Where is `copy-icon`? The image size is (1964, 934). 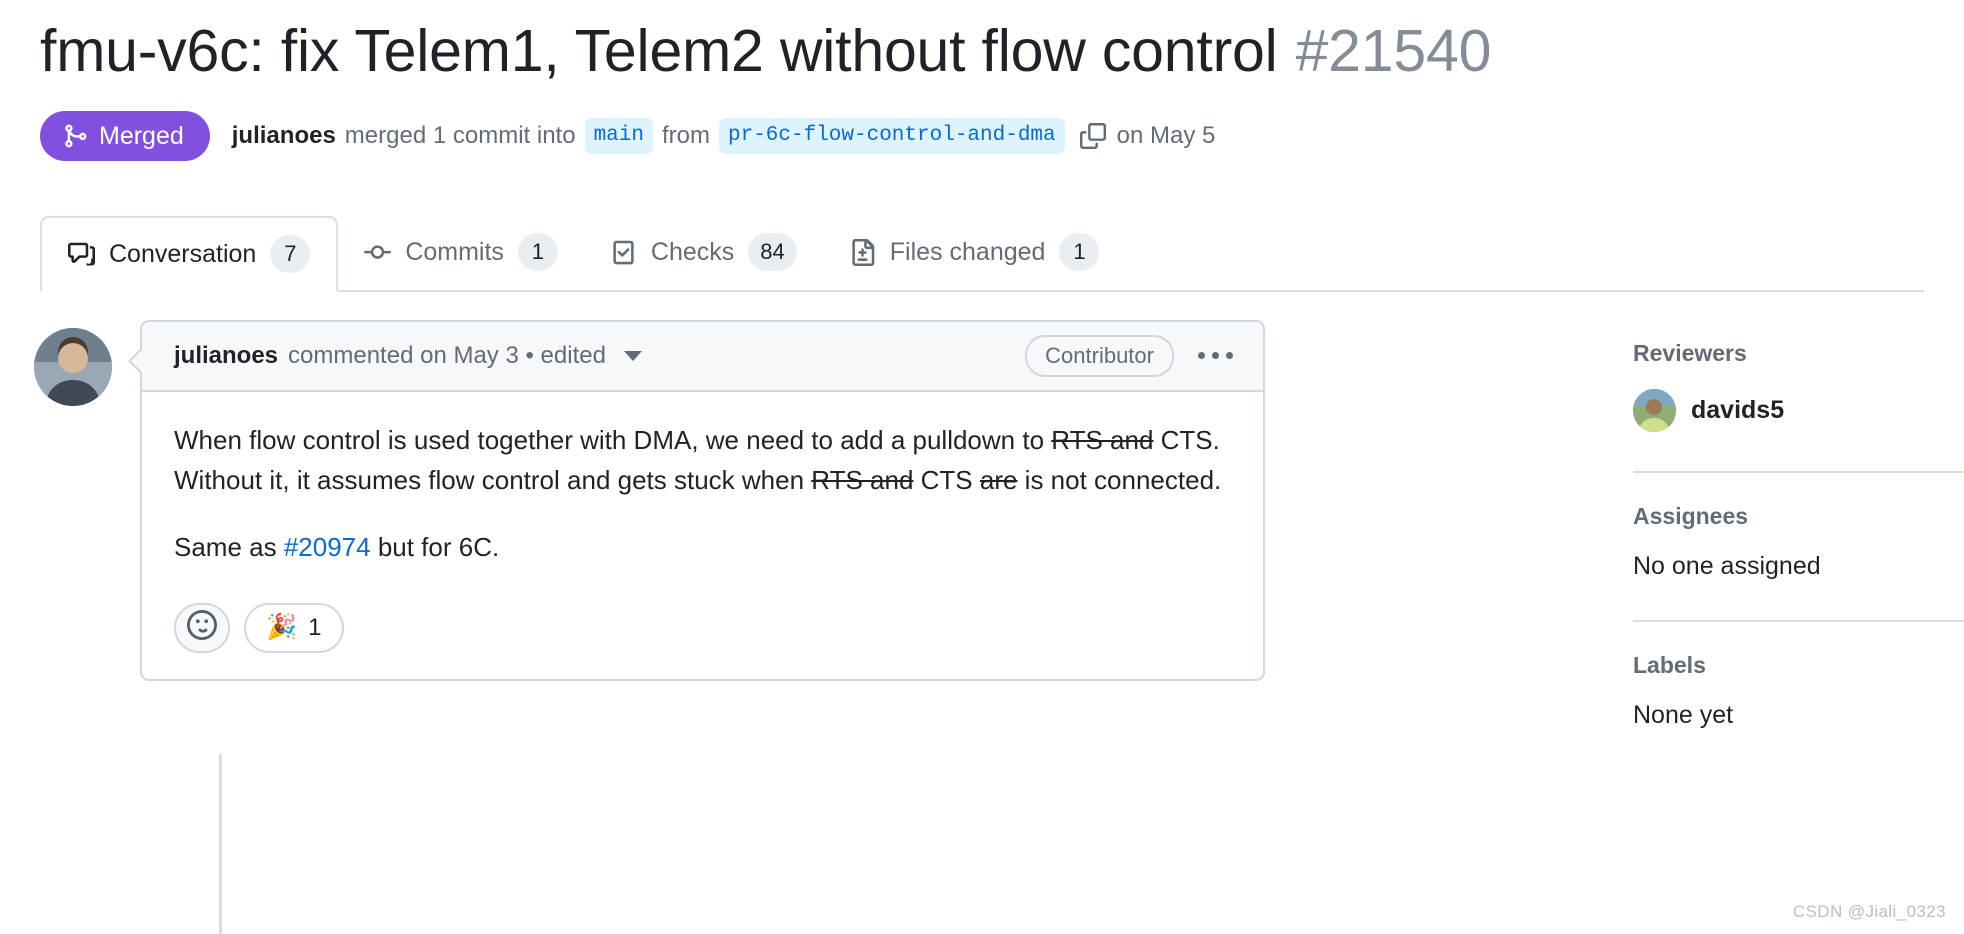 copy-icon is located at coordinates (1092, 136).